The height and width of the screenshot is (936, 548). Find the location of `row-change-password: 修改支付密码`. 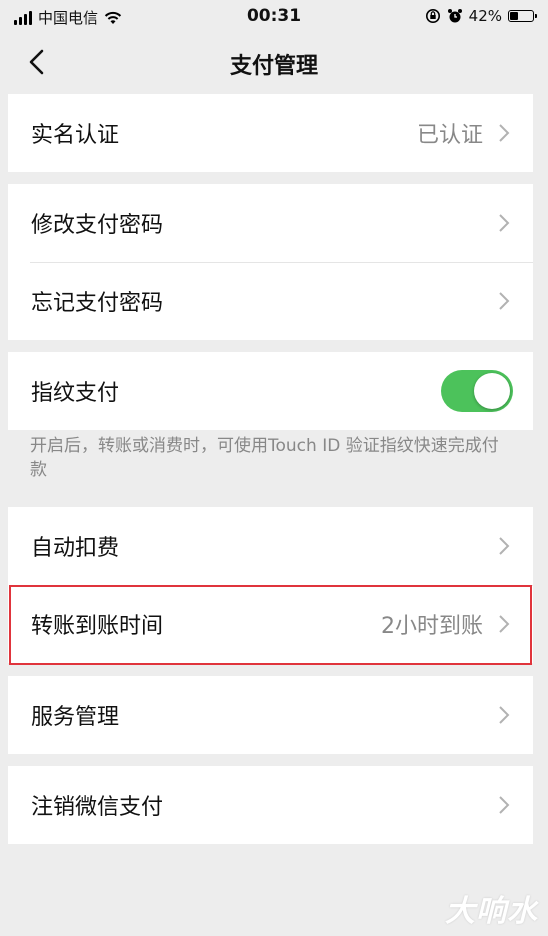

row-change-password: 修改支付密码 is located at coordinates (270, 223).